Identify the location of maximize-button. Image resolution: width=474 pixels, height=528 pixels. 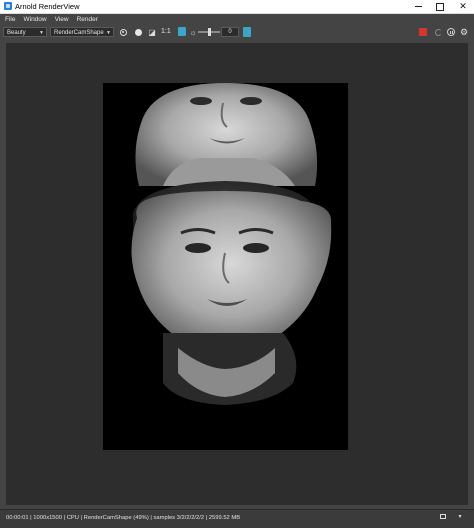
(440, 6).